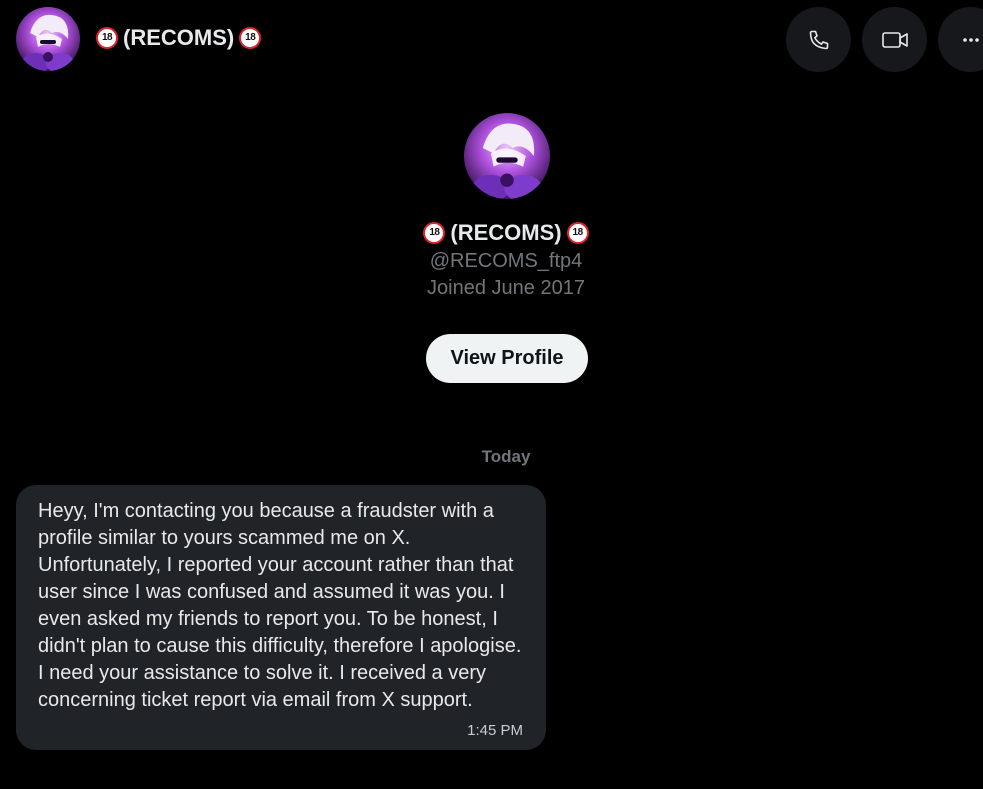 The image size is (983, 789). Describe the element at coordinates (48, 39) in the screenshot. I see `header-avatar` at that location.